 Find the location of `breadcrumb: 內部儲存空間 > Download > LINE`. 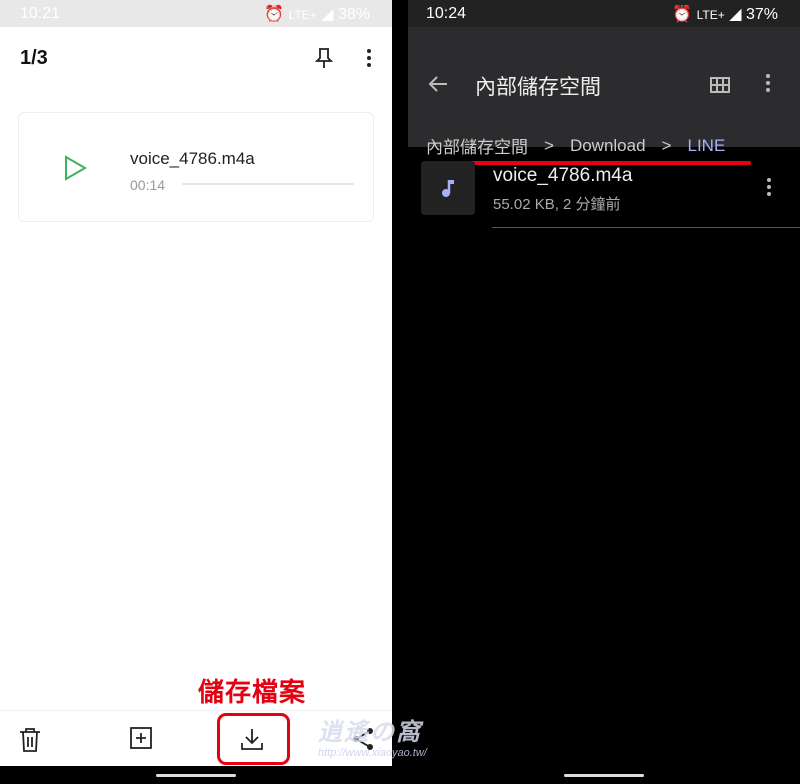

breadcrumb: 內部儲存空間 > Download > LINE is located at coordinates (575, 145).